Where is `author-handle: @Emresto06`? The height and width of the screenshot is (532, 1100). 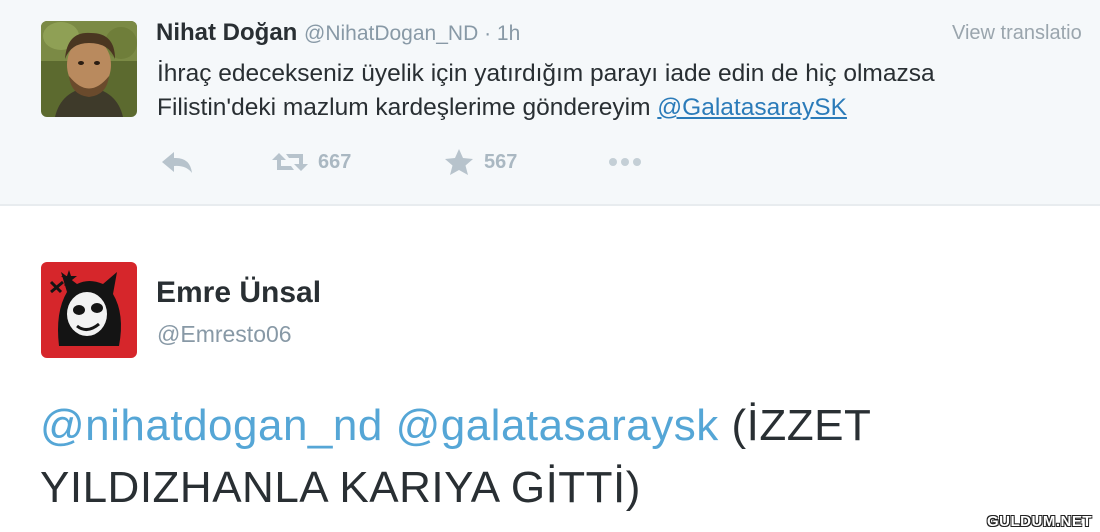 author-handle: @Emresto06 is located at coordinates (224, 334).